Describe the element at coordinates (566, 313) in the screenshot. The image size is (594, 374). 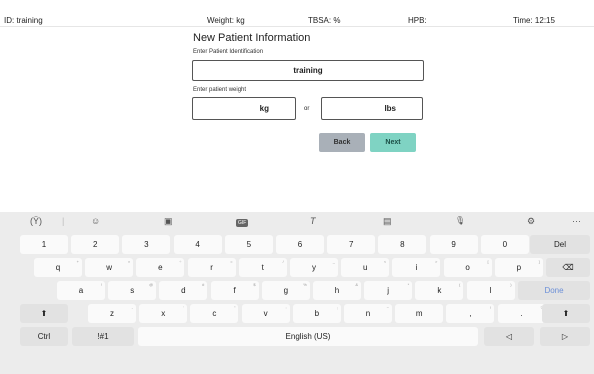
I see `shift-key-right: ⬆` at that location.